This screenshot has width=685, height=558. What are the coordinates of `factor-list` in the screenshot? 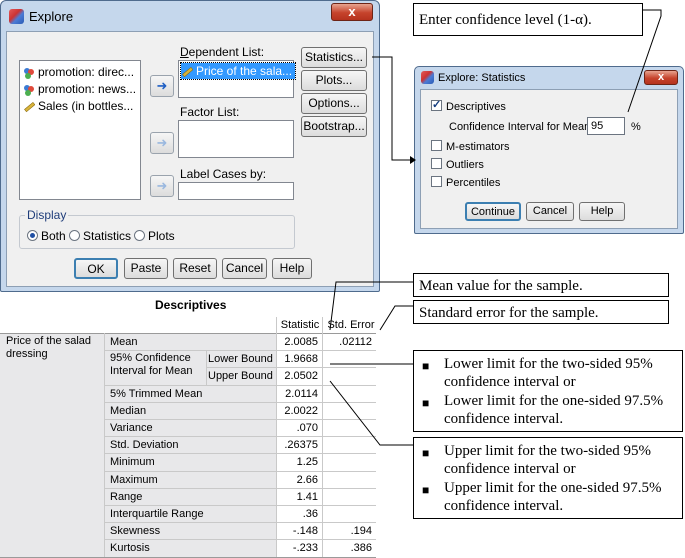 It's located at (236, 139).